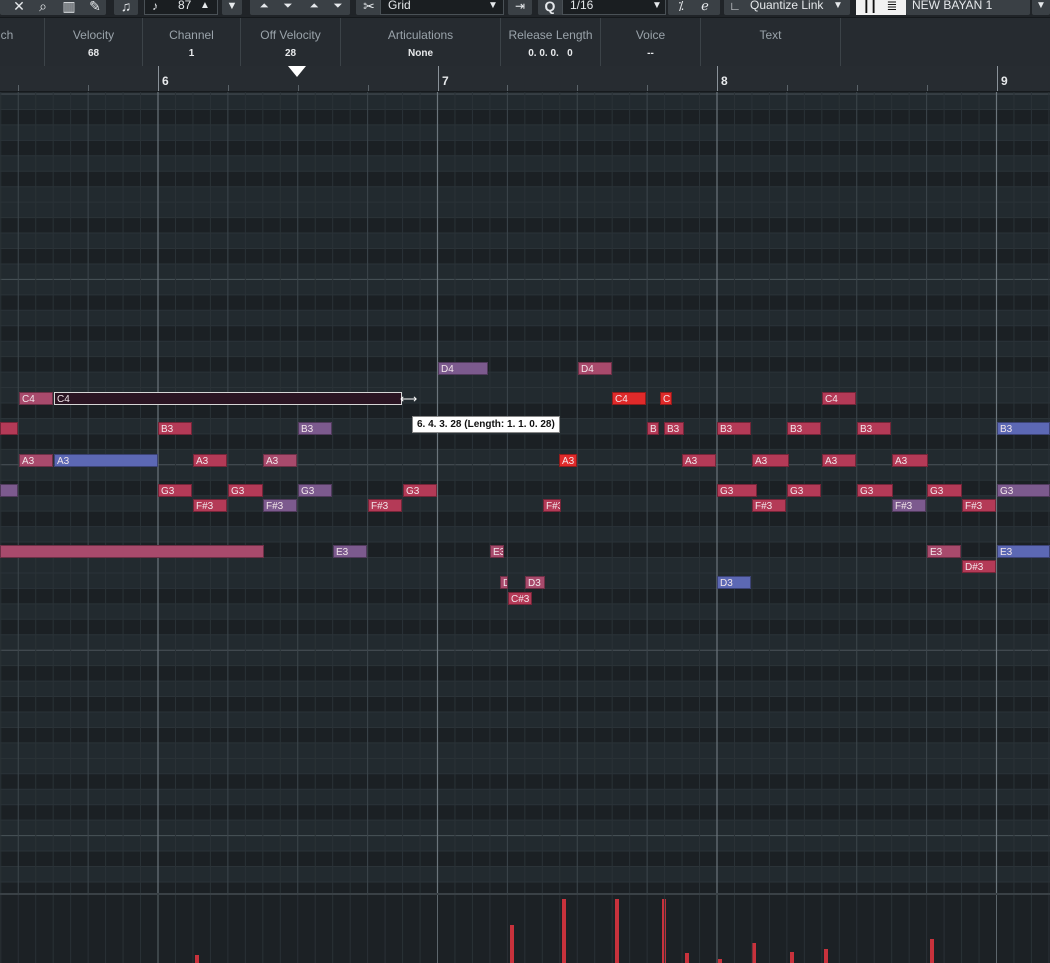 This screenshot has width=1050, height=963. Describe the element at coordinates (952, 7) in the screenshot. I see `instrument-name: NEW BAYAN 1` at that location.